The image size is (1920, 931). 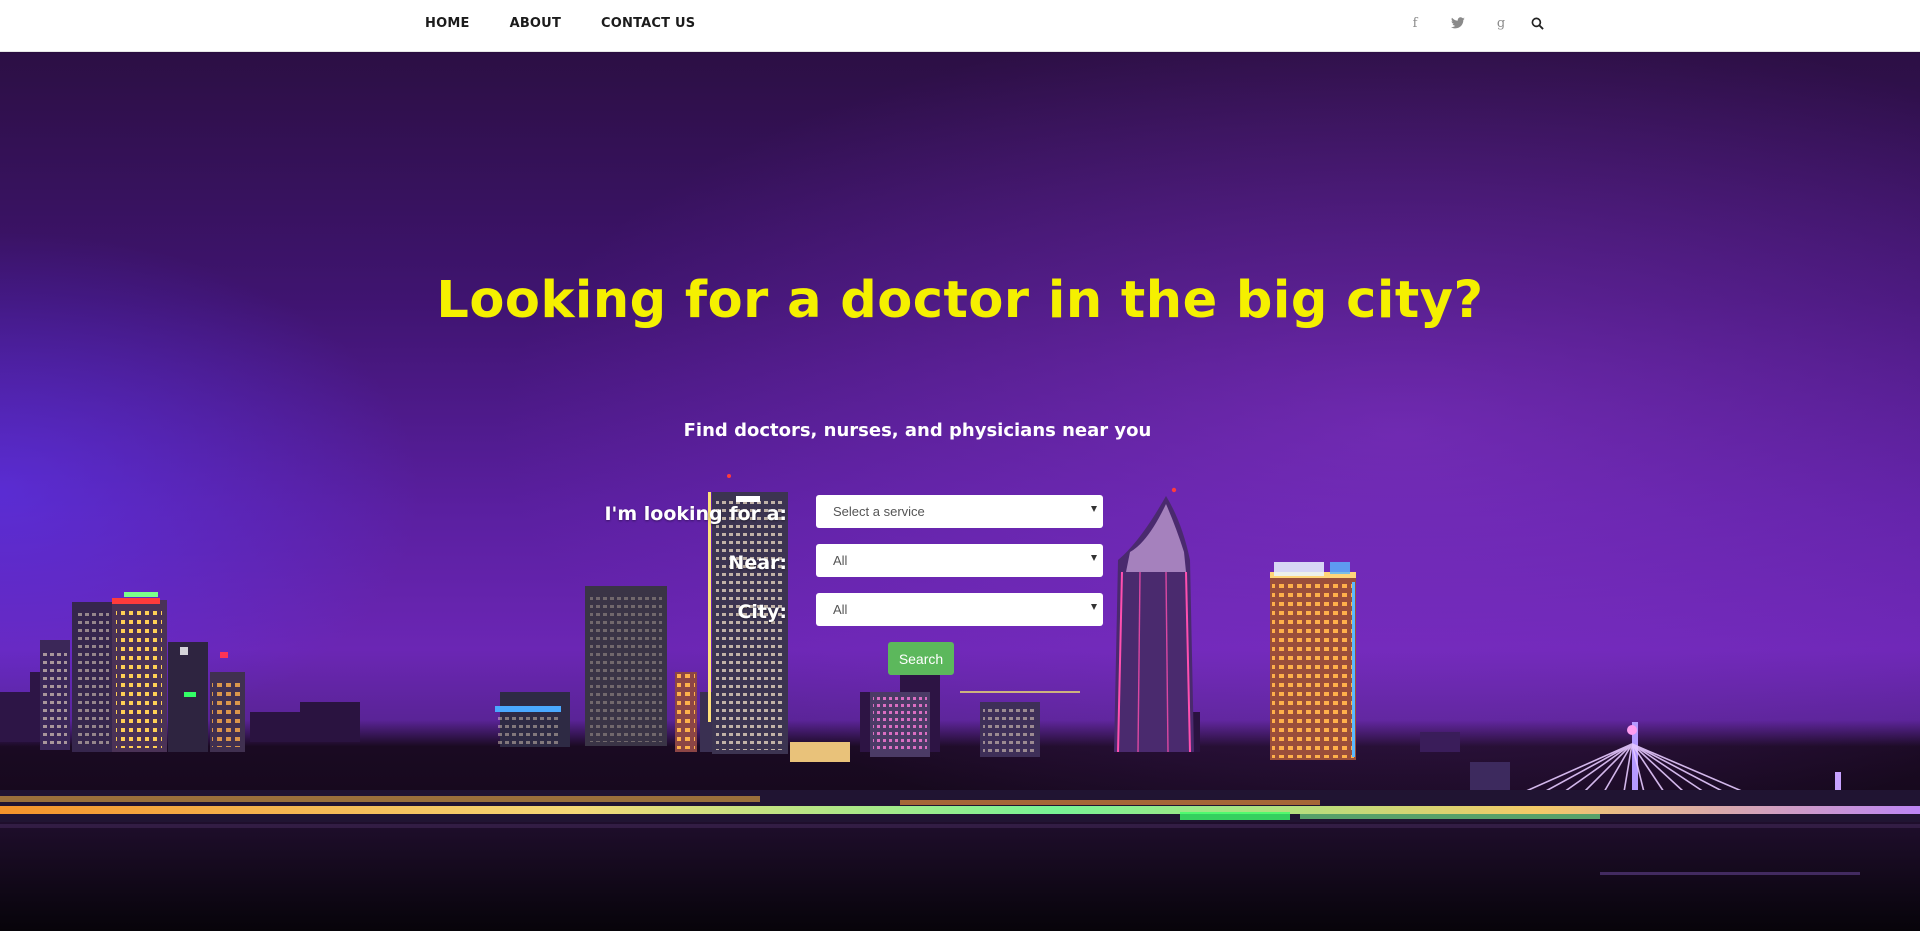 What do you see at coordinates (960, 300) in the screenshot?
I see `hero-headline: Looking for a doctor in the big city?` at bounding box center [960, 300].